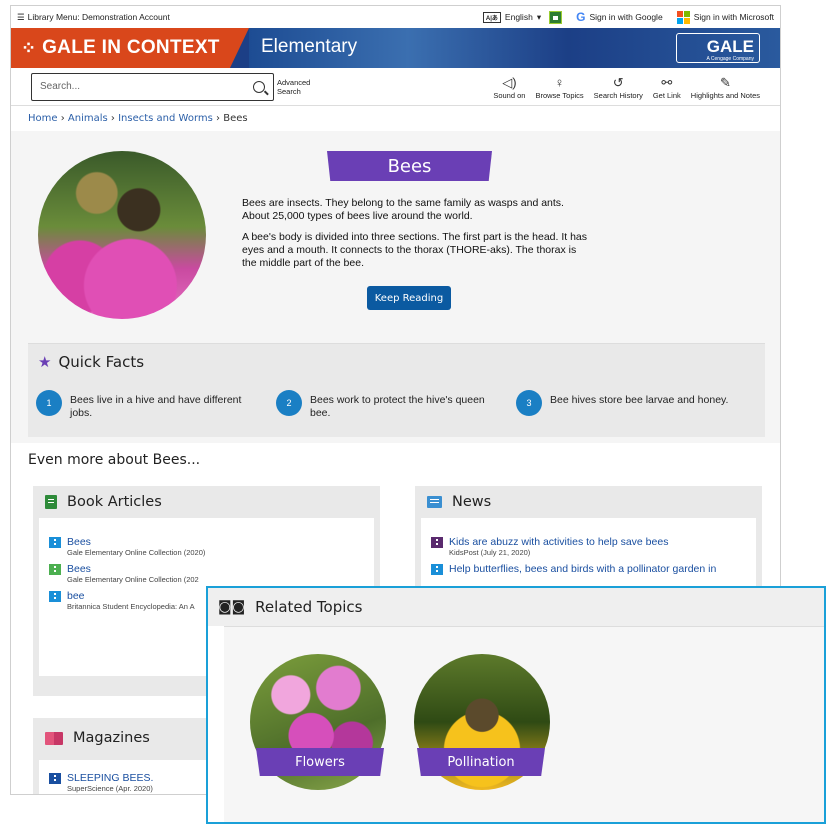 The width and height of the screenshot is (830, 826). Describe the element at coordinates (518, 17) in the screenshot. I see `language-label: English` at that location.